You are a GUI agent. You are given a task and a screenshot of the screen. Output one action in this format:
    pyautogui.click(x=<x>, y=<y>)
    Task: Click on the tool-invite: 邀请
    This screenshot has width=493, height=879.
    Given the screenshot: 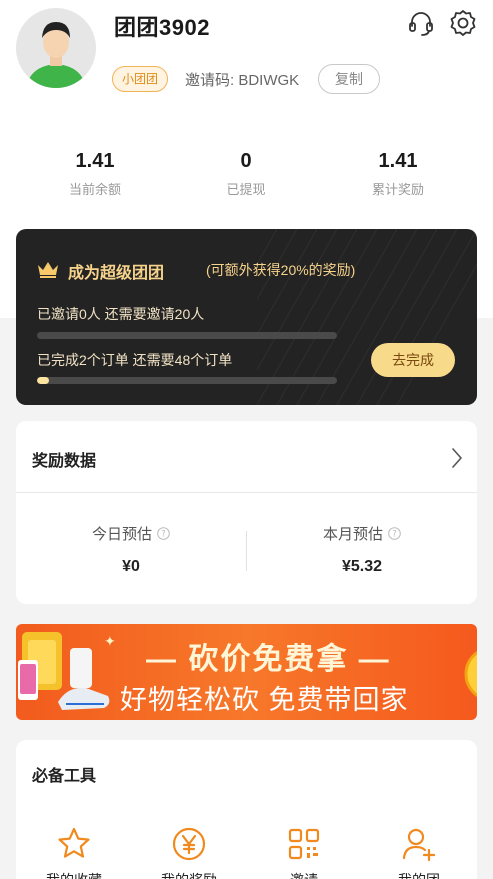 What is the action you would take?
    pyautogui.click(x=304, y=852)
    